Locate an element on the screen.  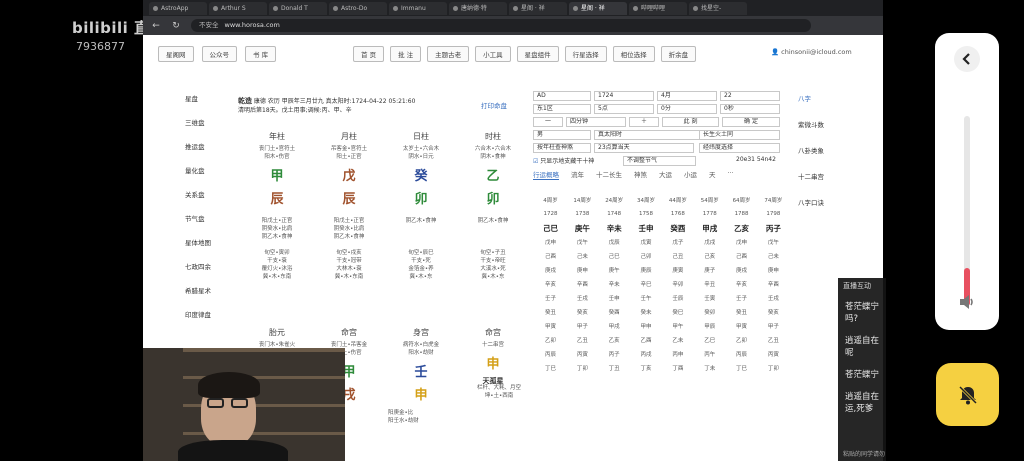
nav-button: 小工具 is located at coordinates (493, 54).